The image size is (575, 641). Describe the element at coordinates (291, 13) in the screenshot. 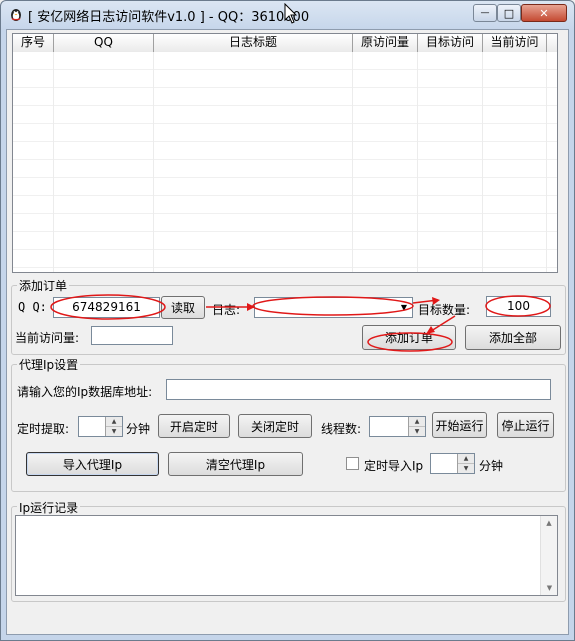

I see `mouse-cursor-icon` at that location.